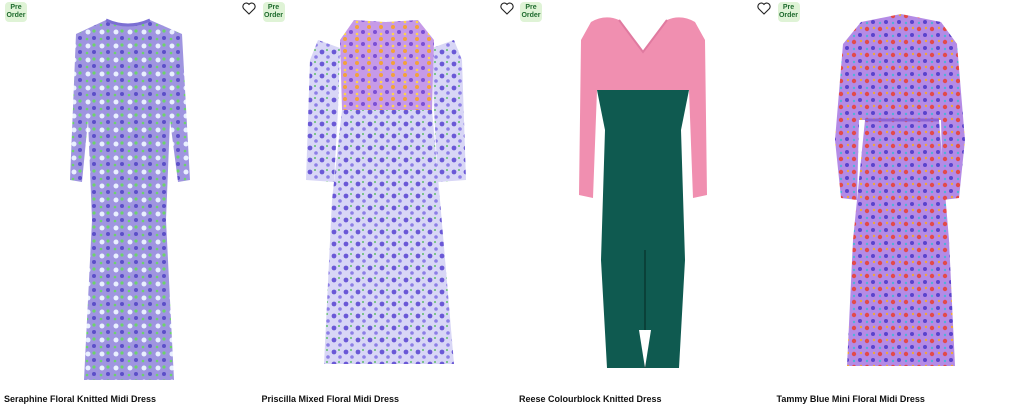 This screenshot has width=1024, height=408. Describe the element at coordinates (590, 399) in the screenshot. I see `product-title: Reese Colourblock Knitted Dress` at that location.